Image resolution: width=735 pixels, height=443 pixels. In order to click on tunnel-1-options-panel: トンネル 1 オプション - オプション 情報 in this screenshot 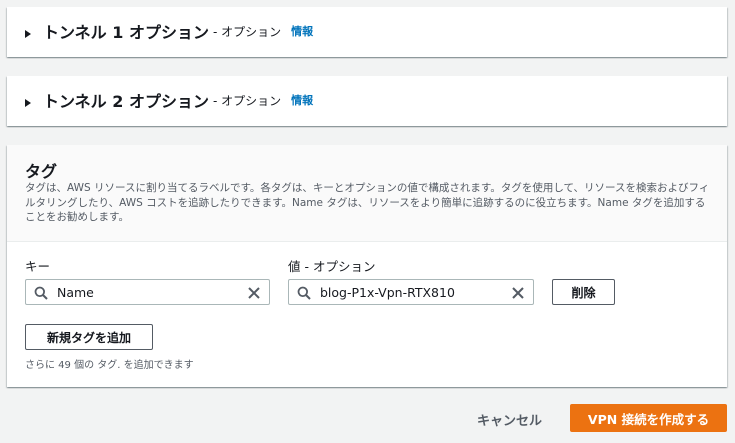, I will do `click(367, 32)`.